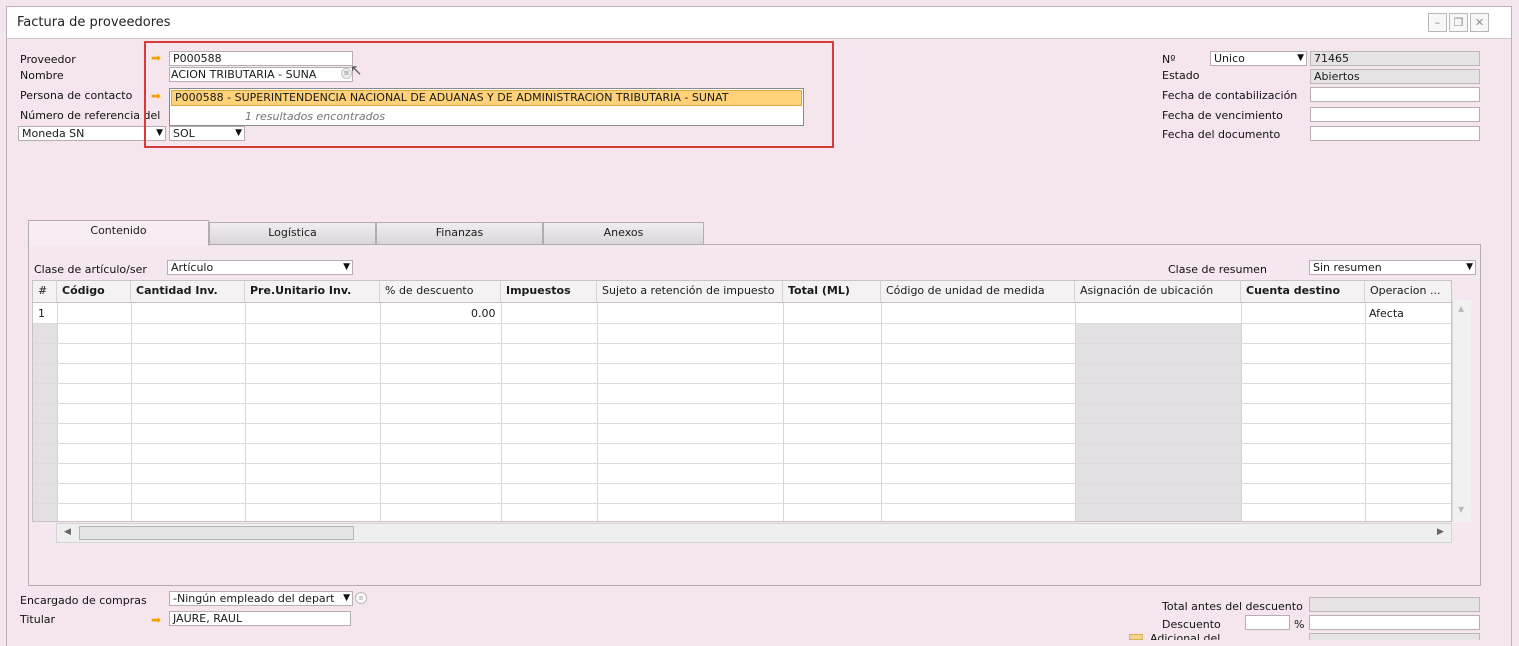  Describe the element at coordinates (192, 267) in the screenshot. I see `clase-articulo-value: Artículo` at that location.